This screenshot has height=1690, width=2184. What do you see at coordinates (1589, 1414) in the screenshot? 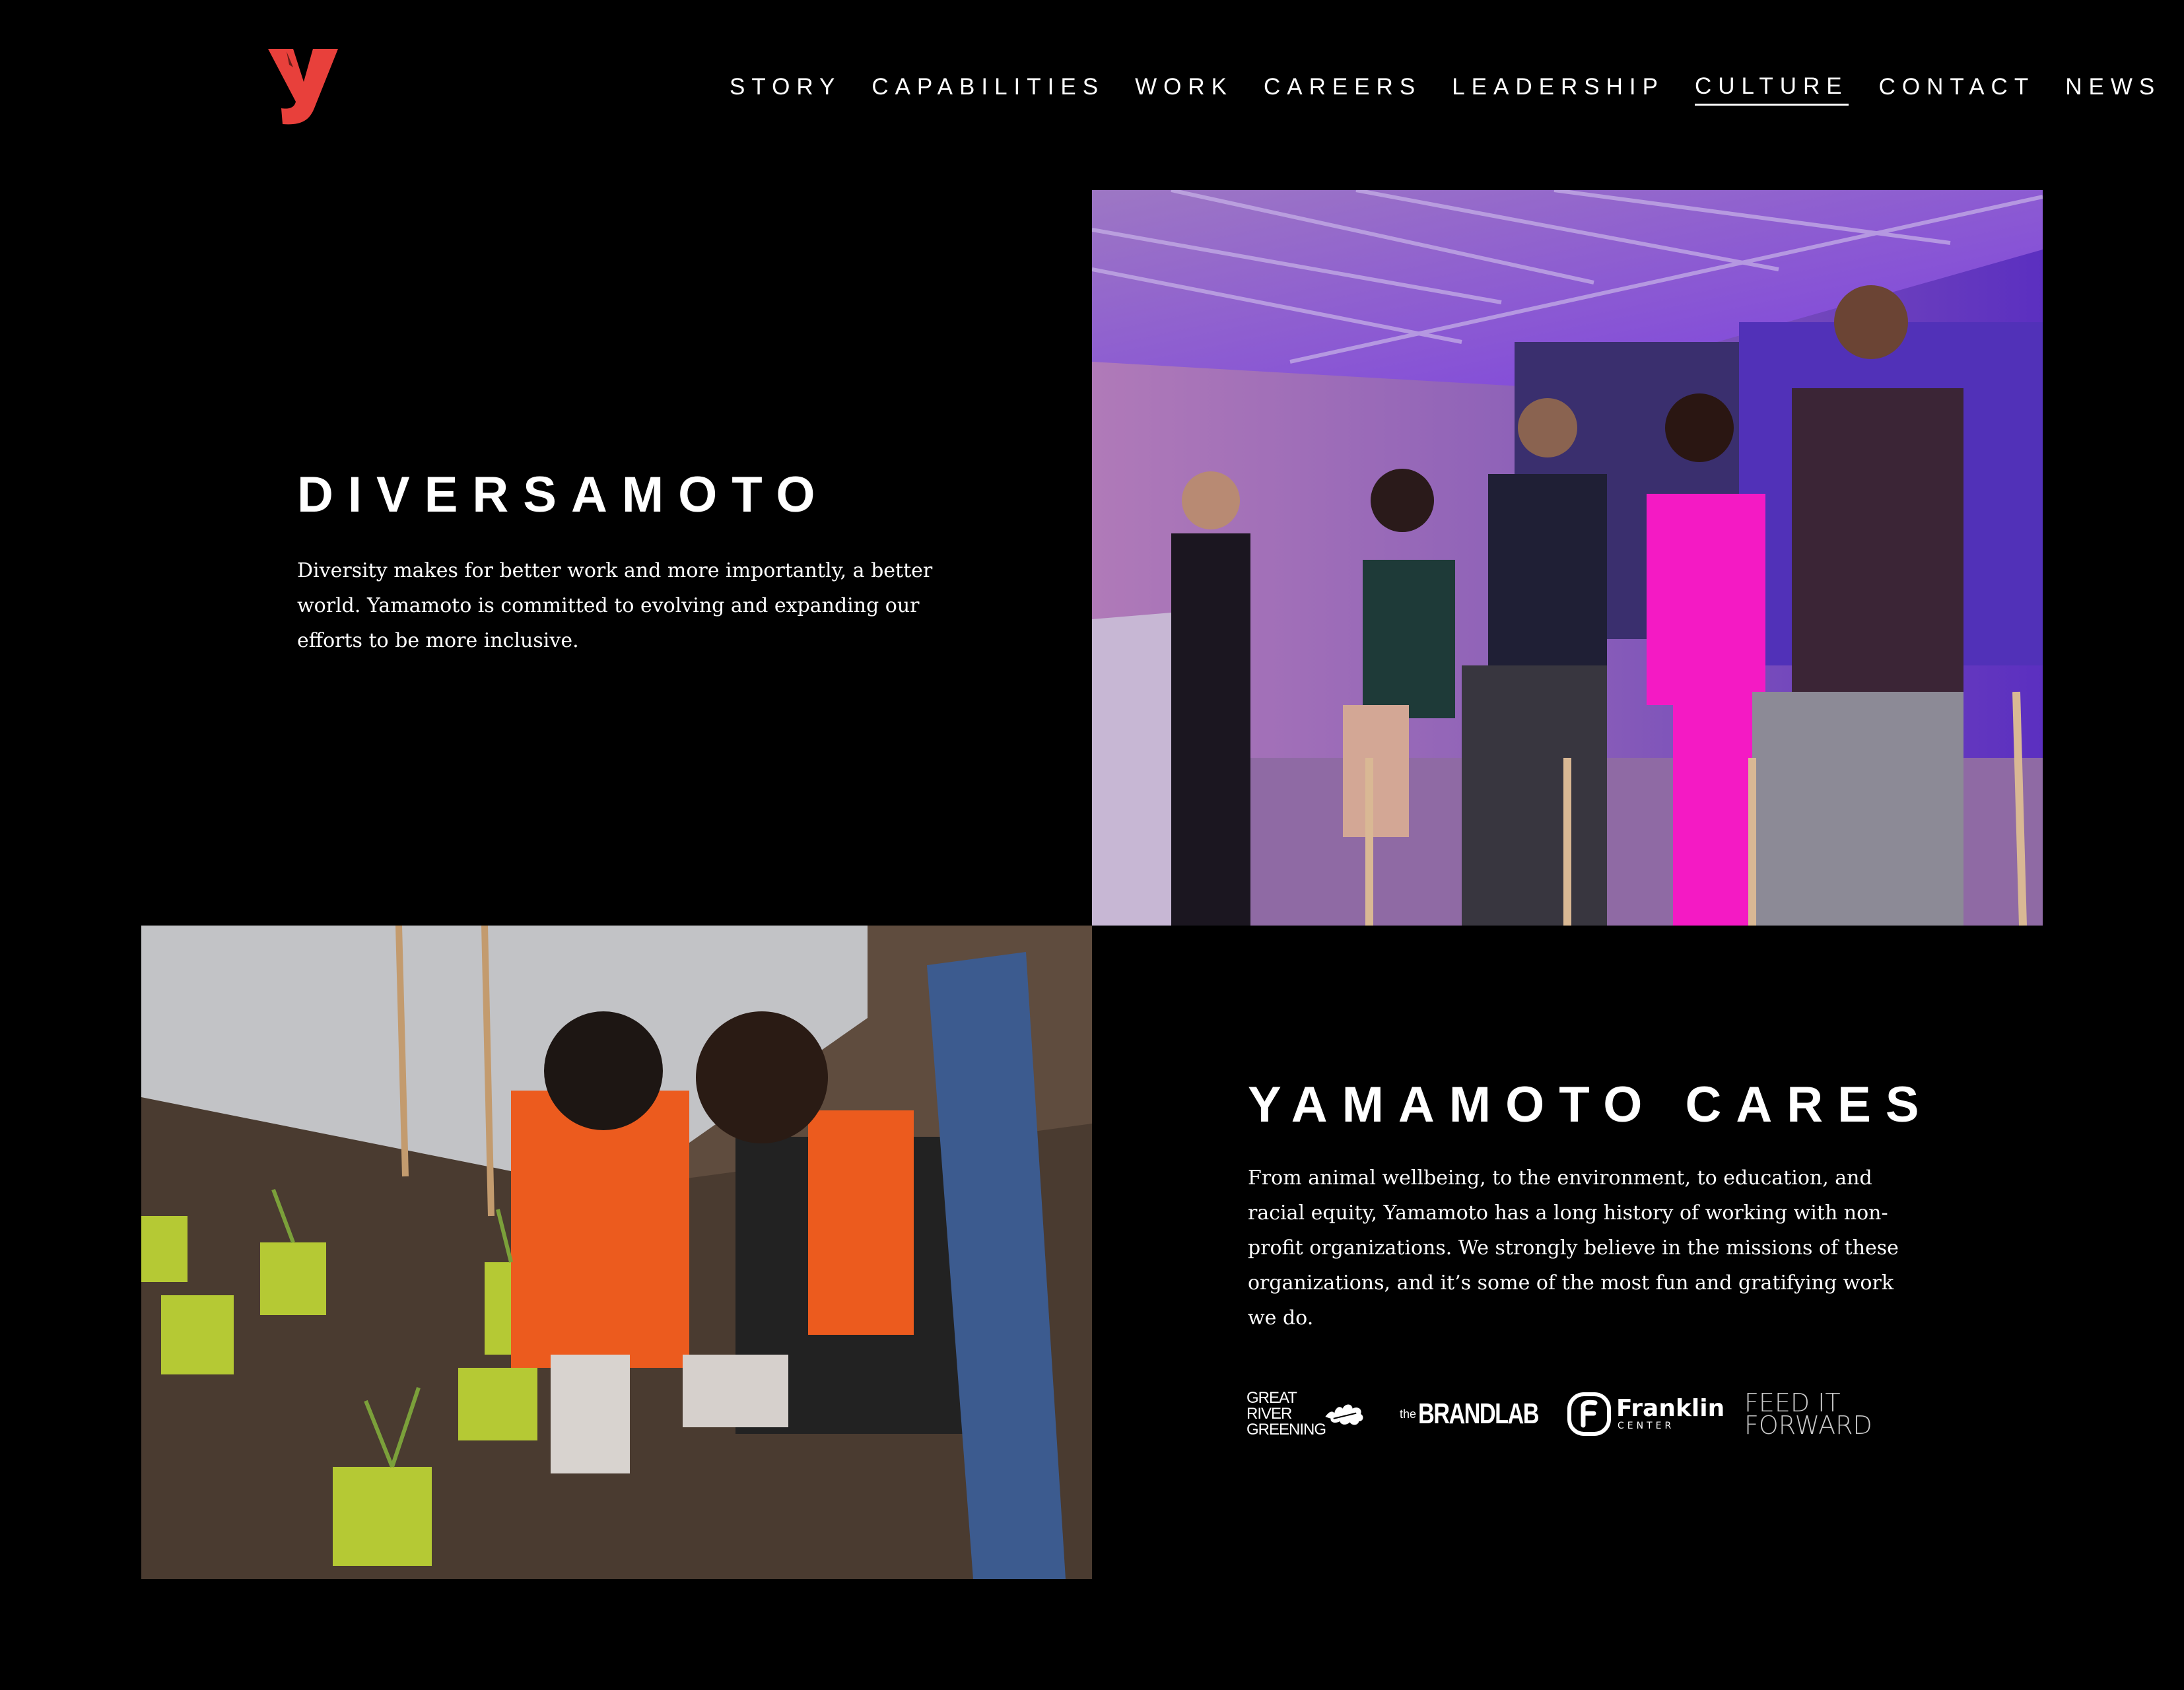
I see `franklin-f-icon` at bounding box center [1589, 1414].